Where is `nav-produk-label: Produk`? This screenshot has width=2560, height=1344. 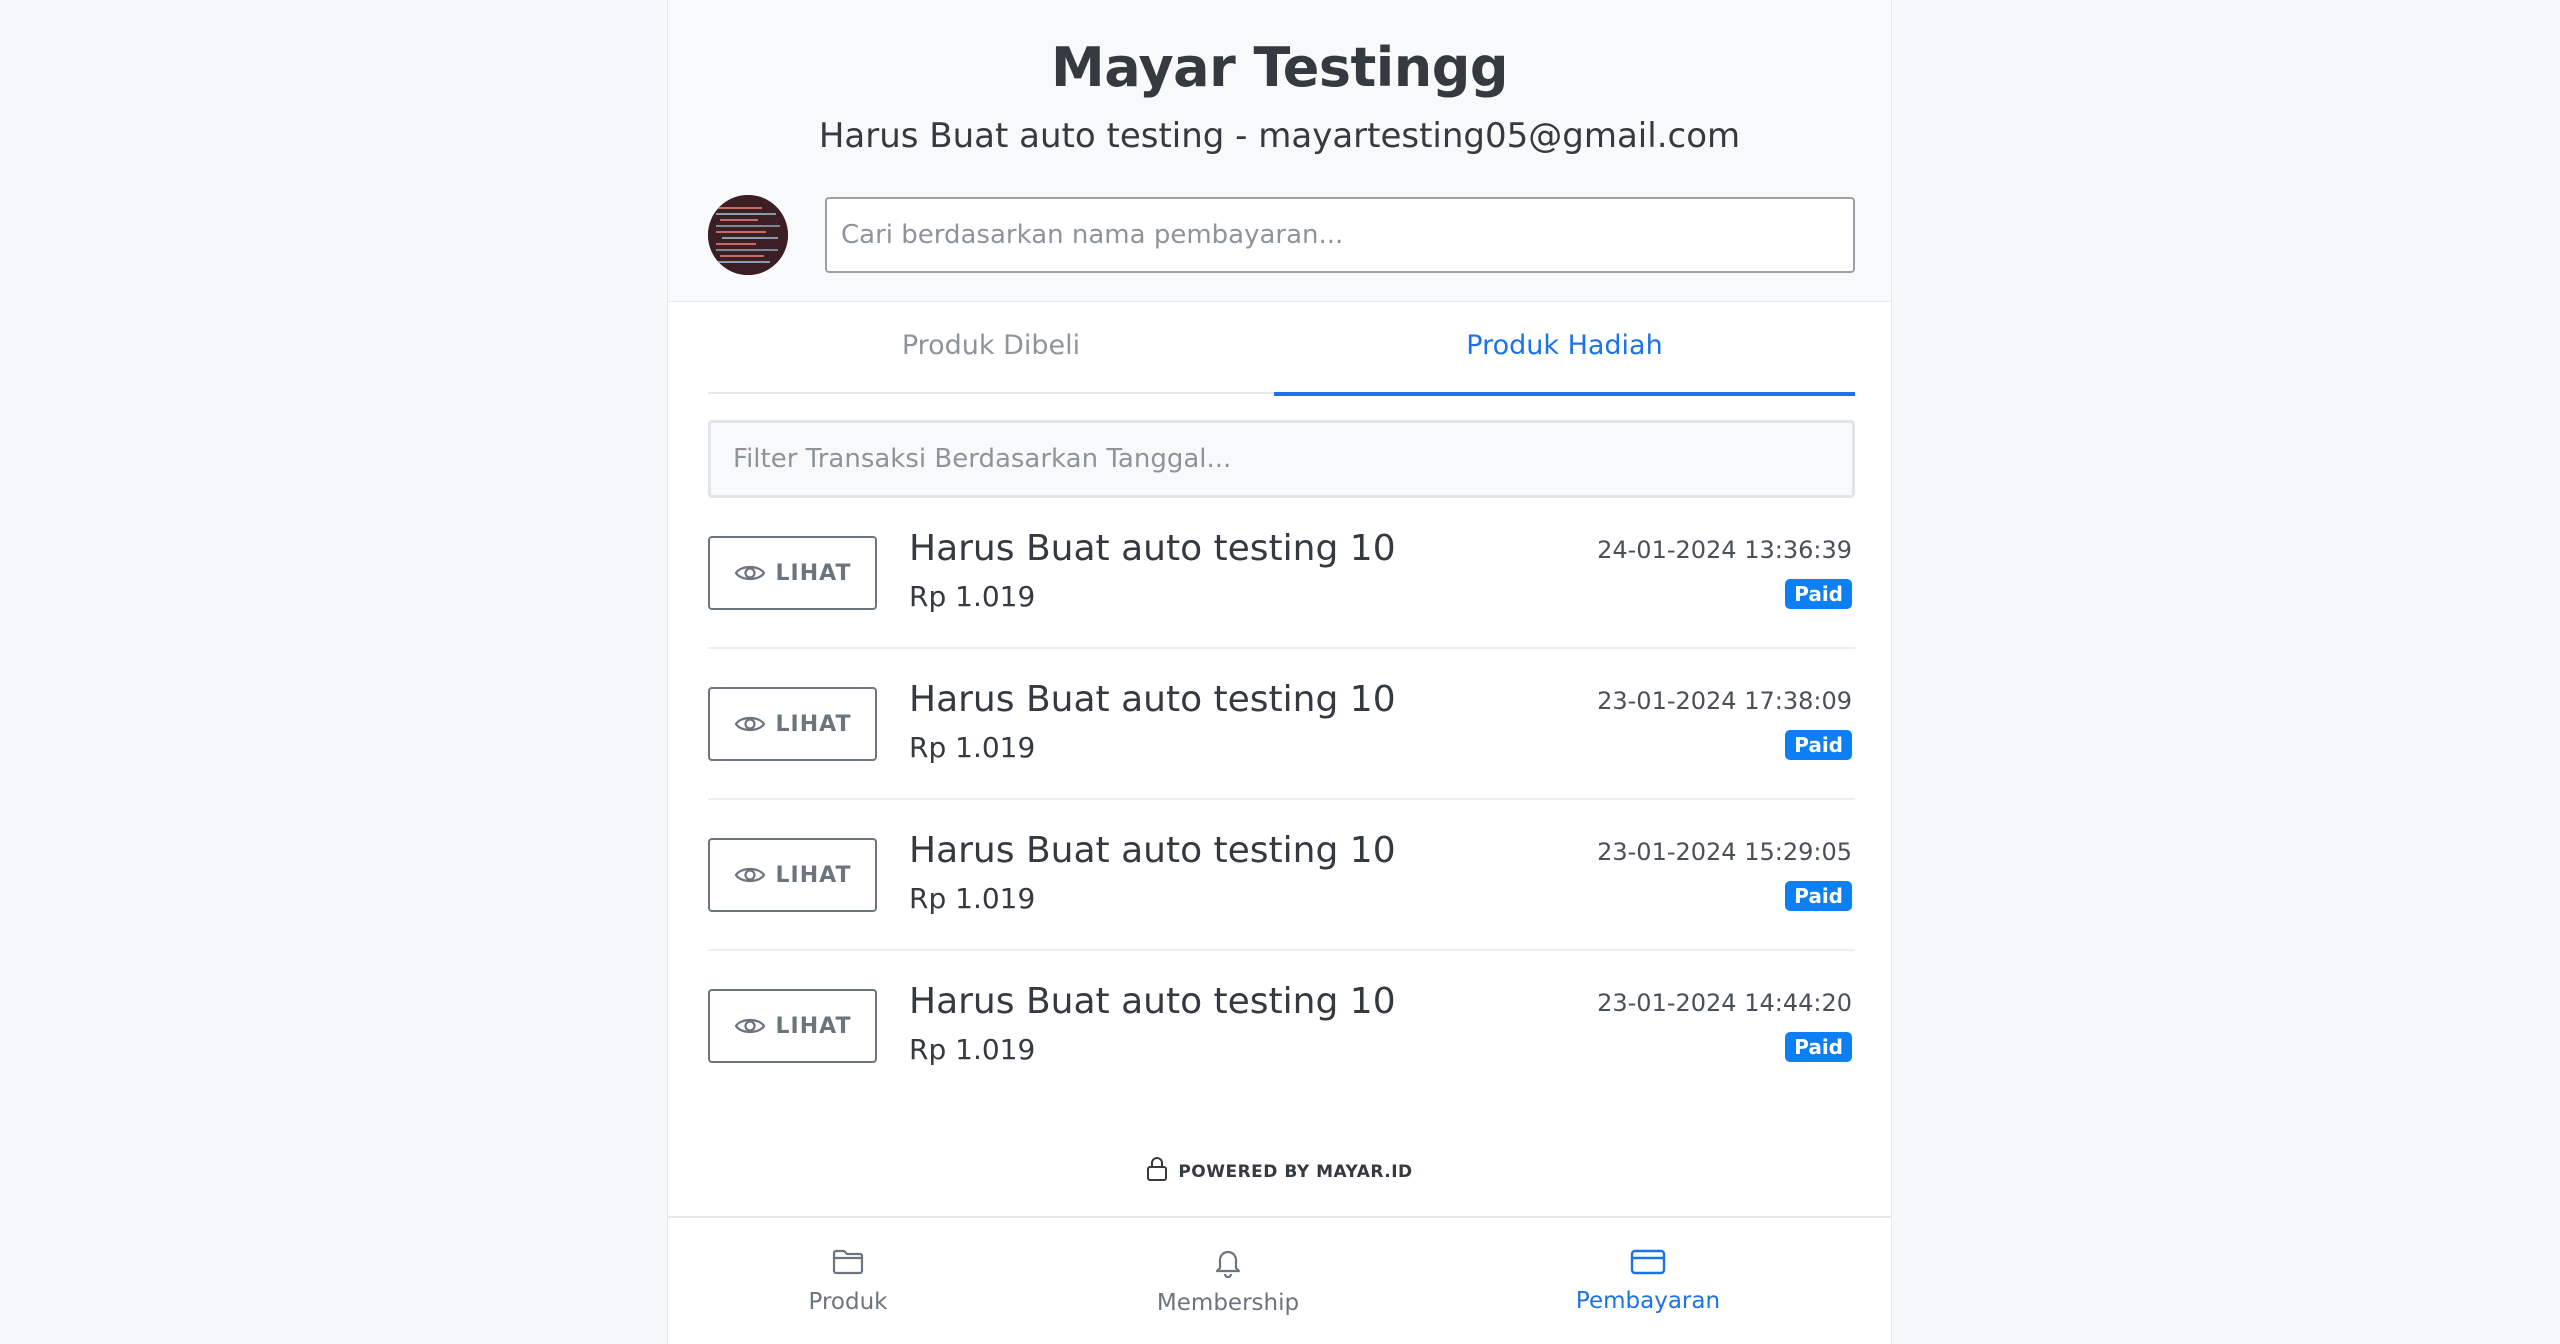 nav-produk-label: Produk is located at coordinates (848, 1302).